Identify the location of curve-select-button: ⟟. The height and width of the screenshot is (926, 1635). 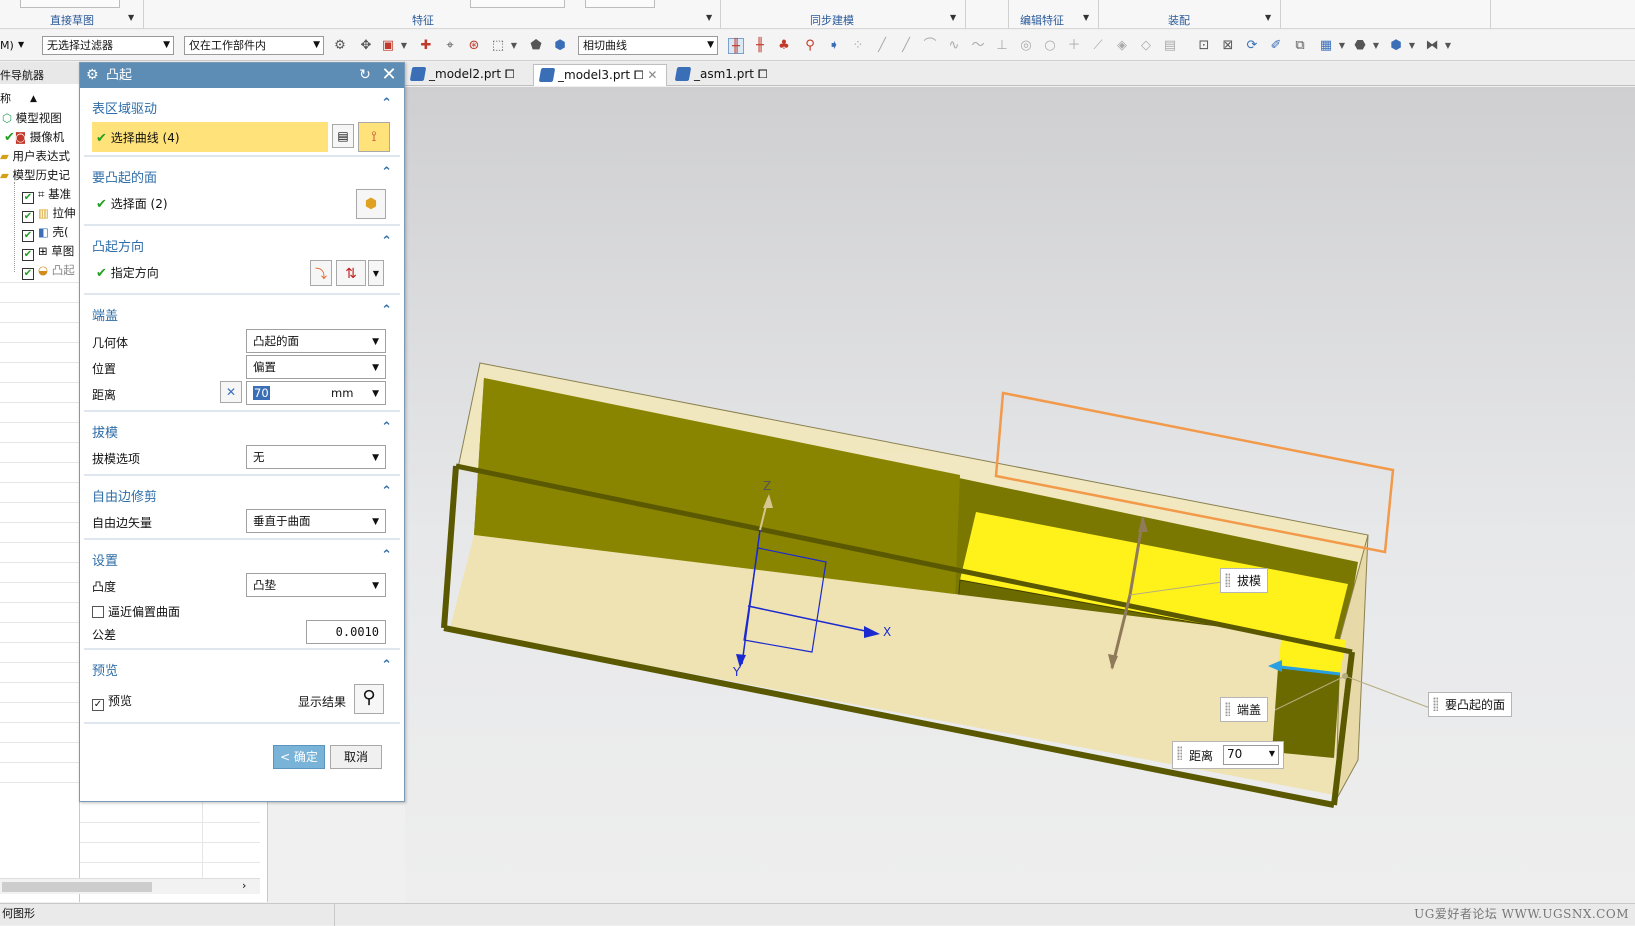
(374, 137).